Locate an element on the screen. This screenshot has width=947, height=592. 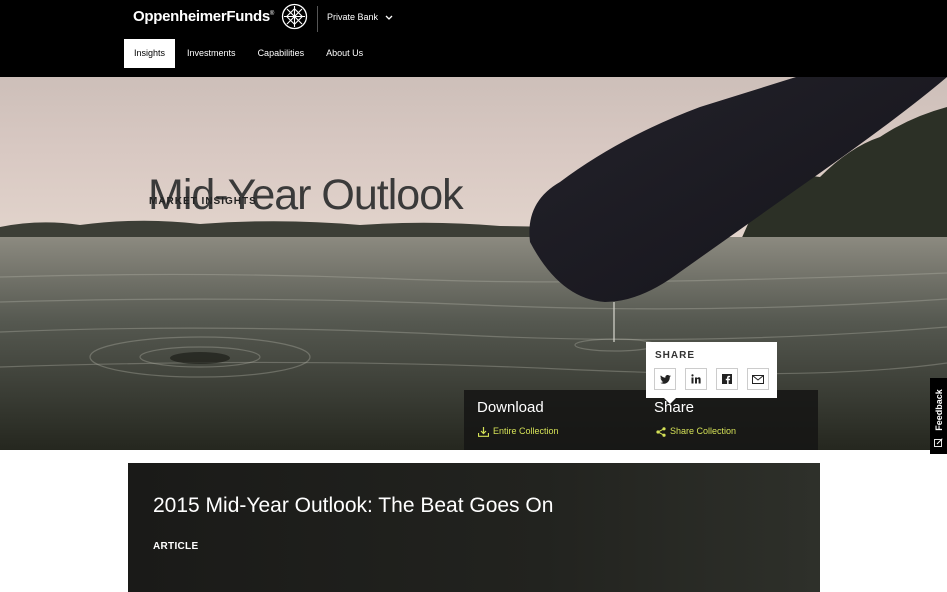
article-title: 2015 Mid-Year Outlook: The Beat Goes On is located at coordinates (353, 506).